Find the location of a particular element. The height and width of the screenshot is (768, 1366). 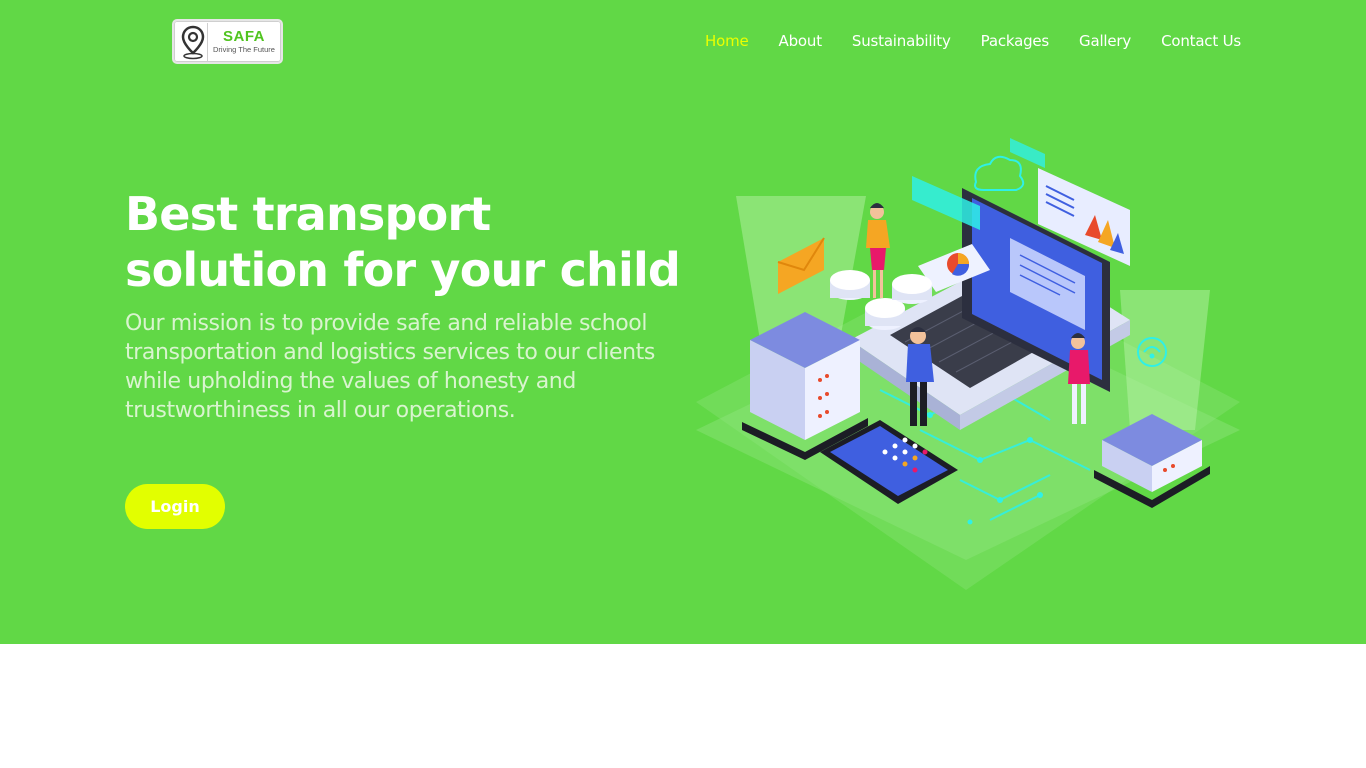

login-button: Login is located at coordinates (175, 506).